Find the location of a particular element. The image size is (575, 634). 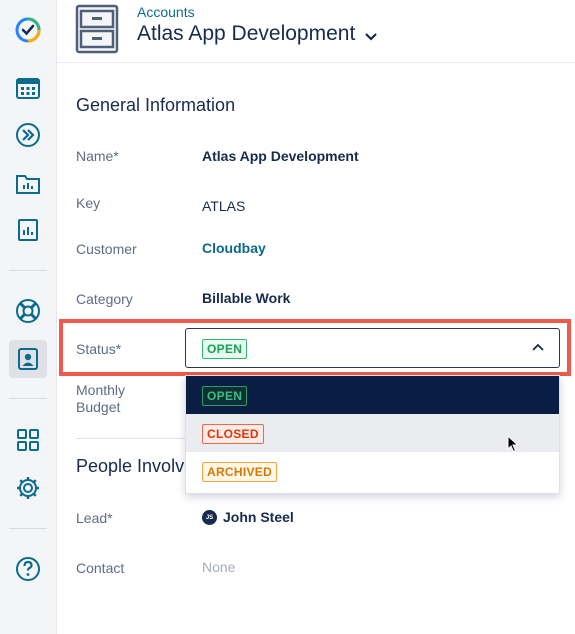

avatar: JS is located at coordinates (209, 517).